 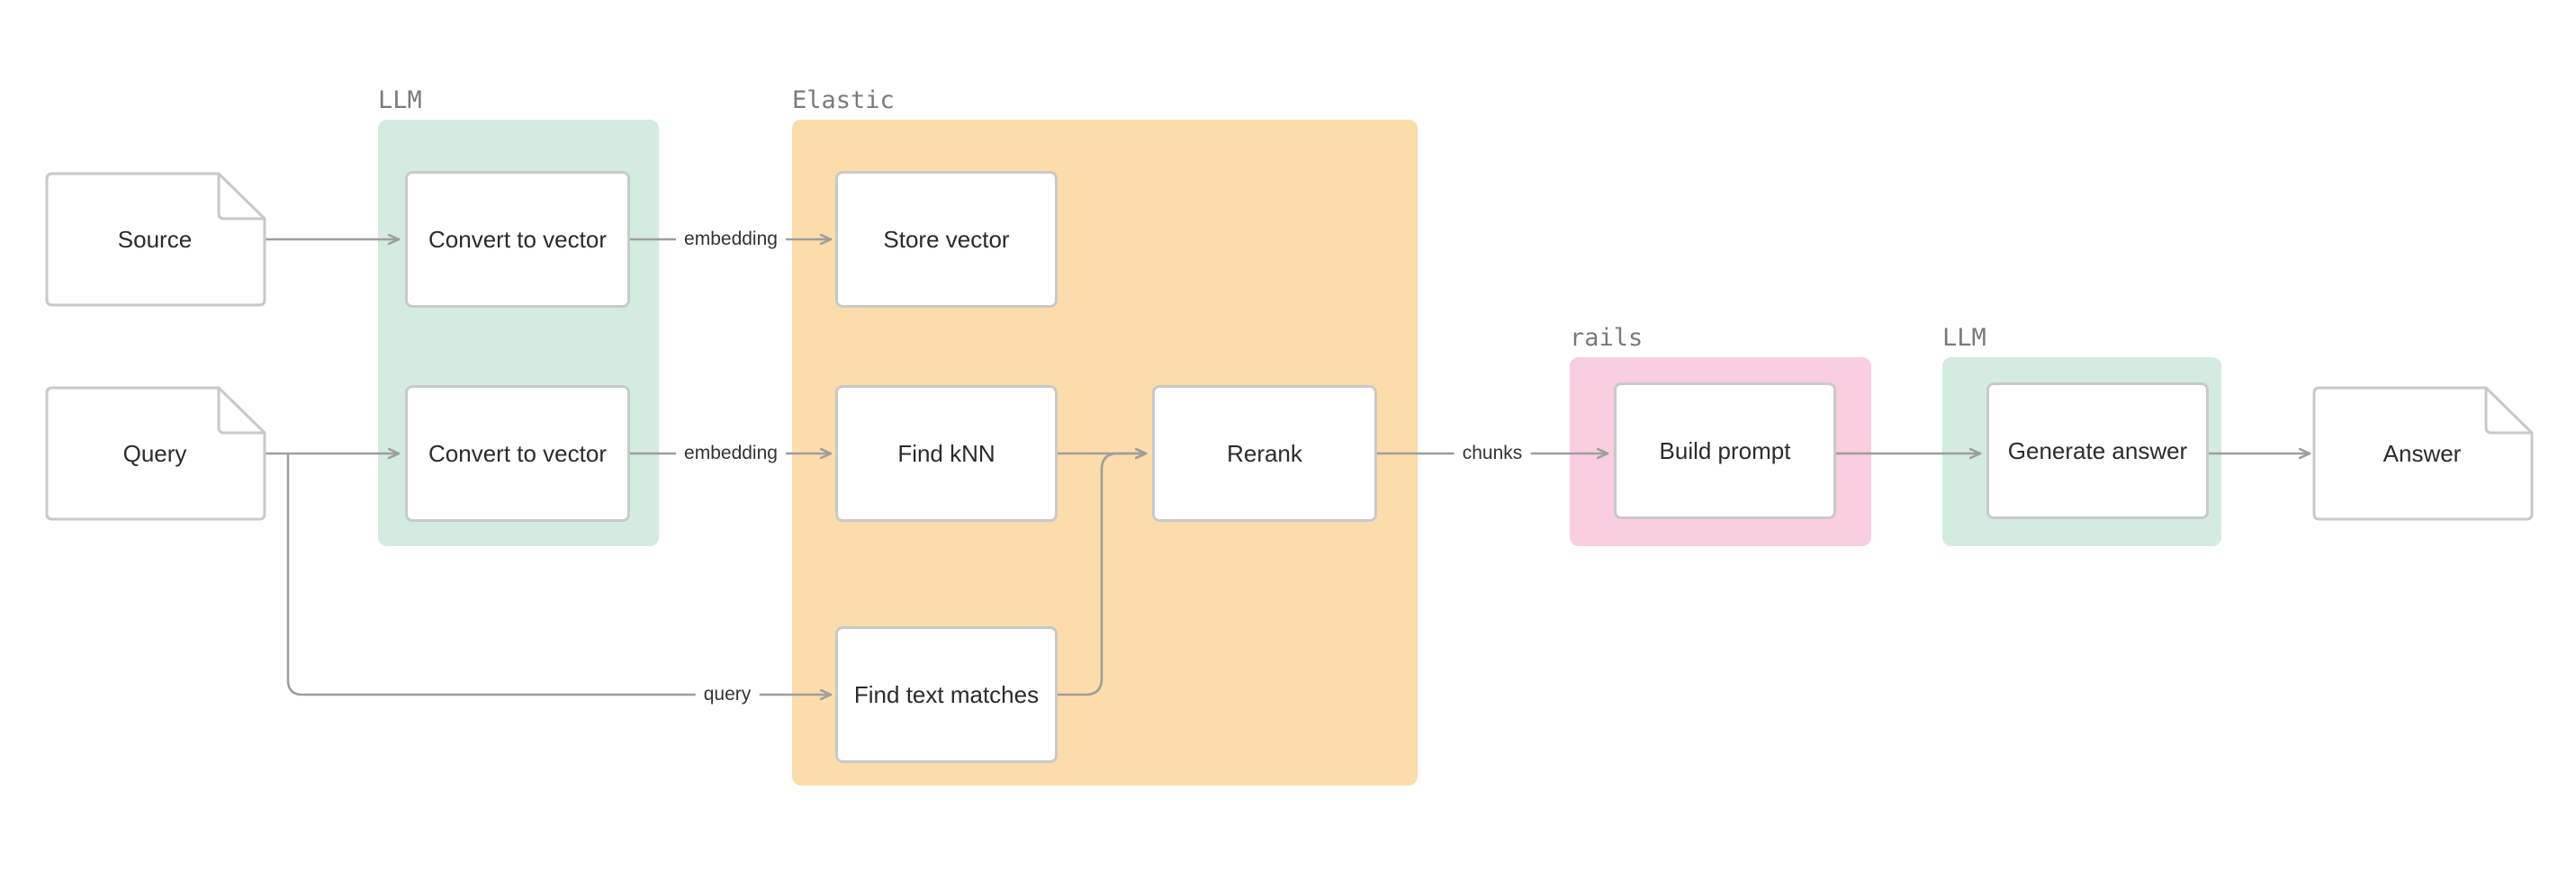 I want to click on edge-label-chunks: chunks, so click(x=1492, y=453).